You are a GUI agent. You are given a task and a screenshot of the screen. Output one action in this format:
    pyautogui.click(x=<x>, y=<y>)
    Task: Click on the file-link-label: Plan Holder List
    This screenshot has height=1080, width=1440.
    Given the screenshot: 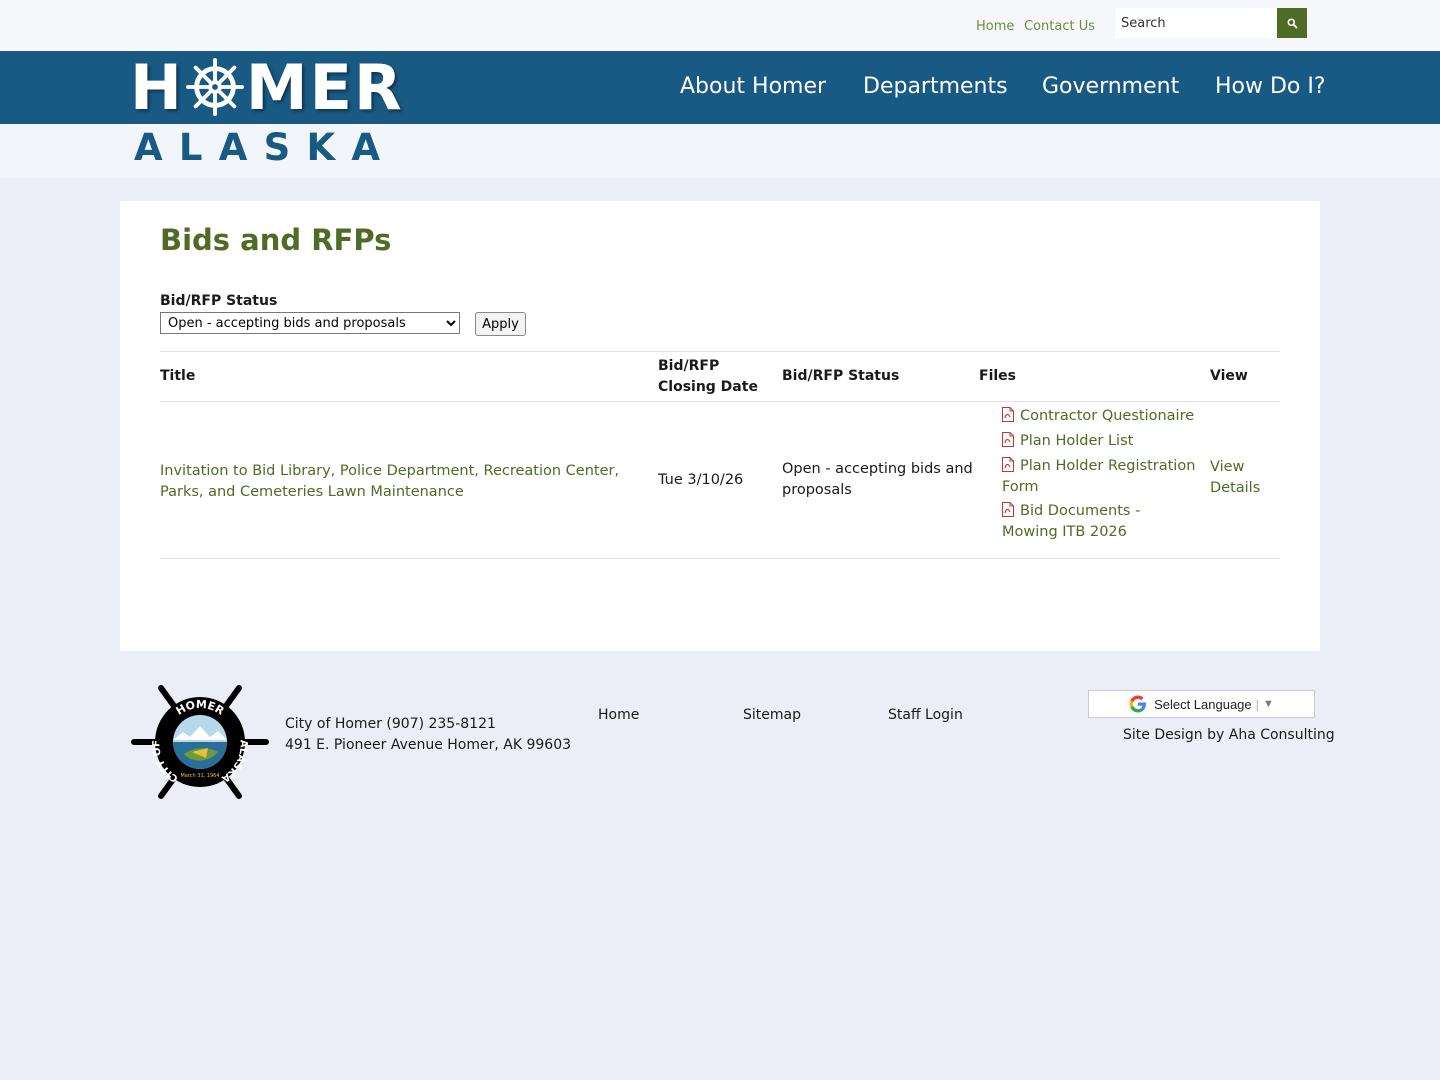 What is the action you would take?
    pyautogui.click(x=1077, y=441)
    